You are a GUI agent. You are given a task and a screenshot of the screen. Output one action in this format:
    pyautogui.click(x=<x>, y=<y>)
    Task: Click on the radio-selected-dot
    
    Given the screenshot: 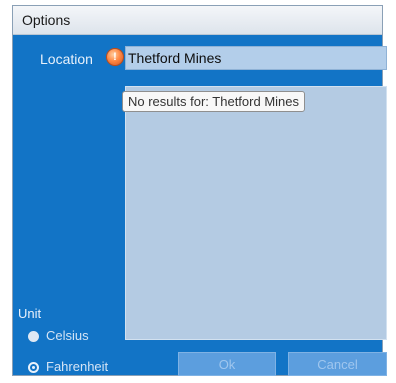 What is the action you would take?
    pyautogui.click(x=33, y=367)
    